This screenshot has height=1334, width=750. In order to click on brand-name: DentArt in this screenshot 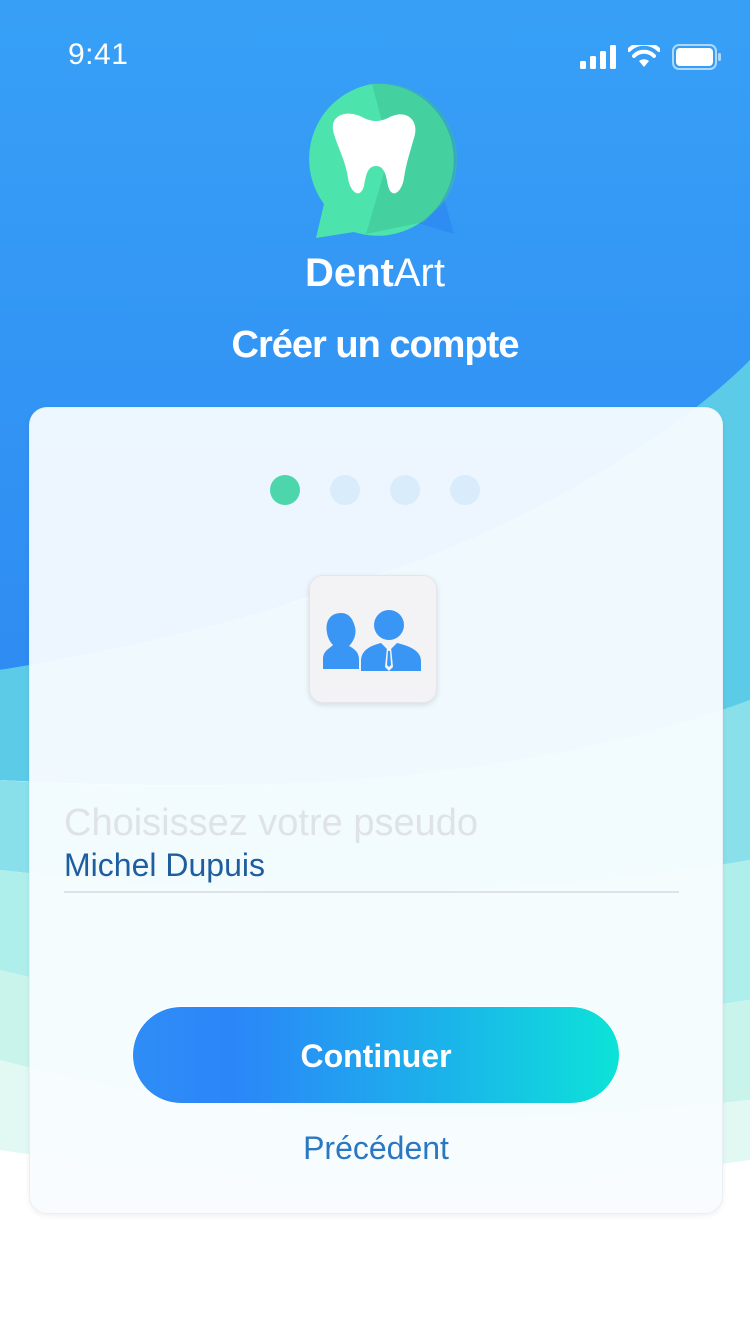, I will do `click(375, 273)`.